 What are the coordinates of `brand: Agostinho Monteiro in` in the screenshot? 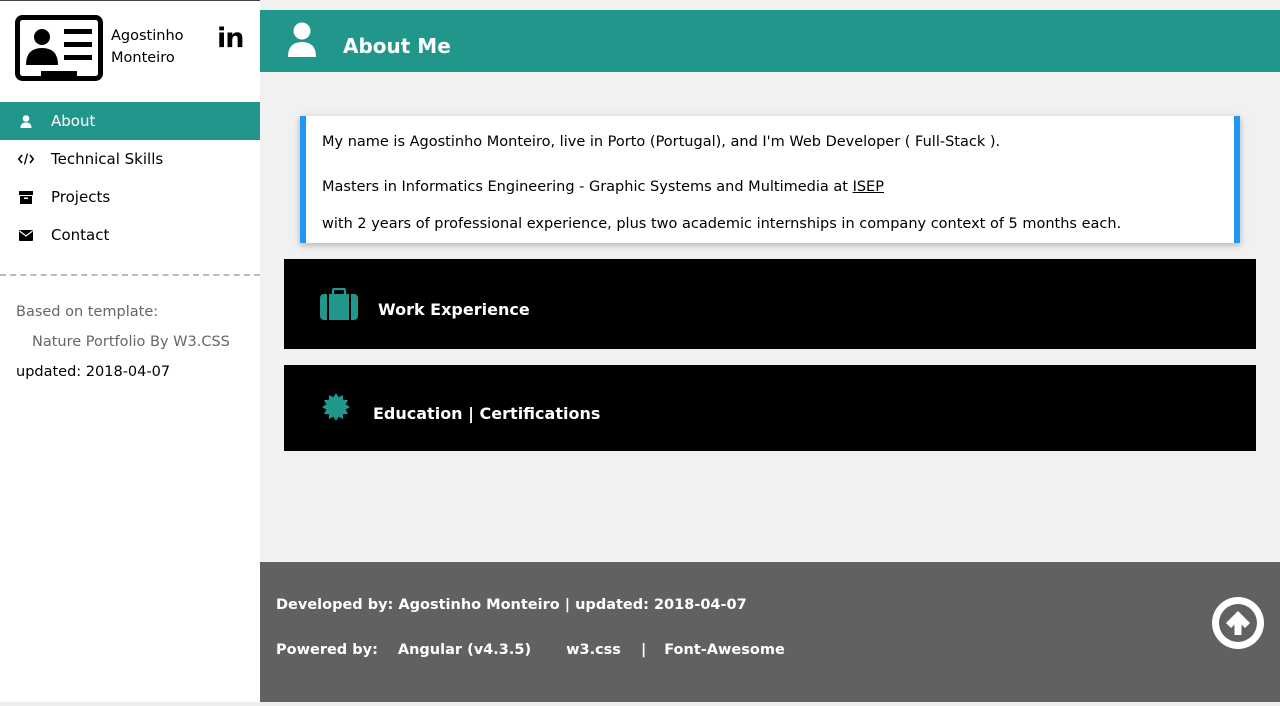 It's located at (130, 51).